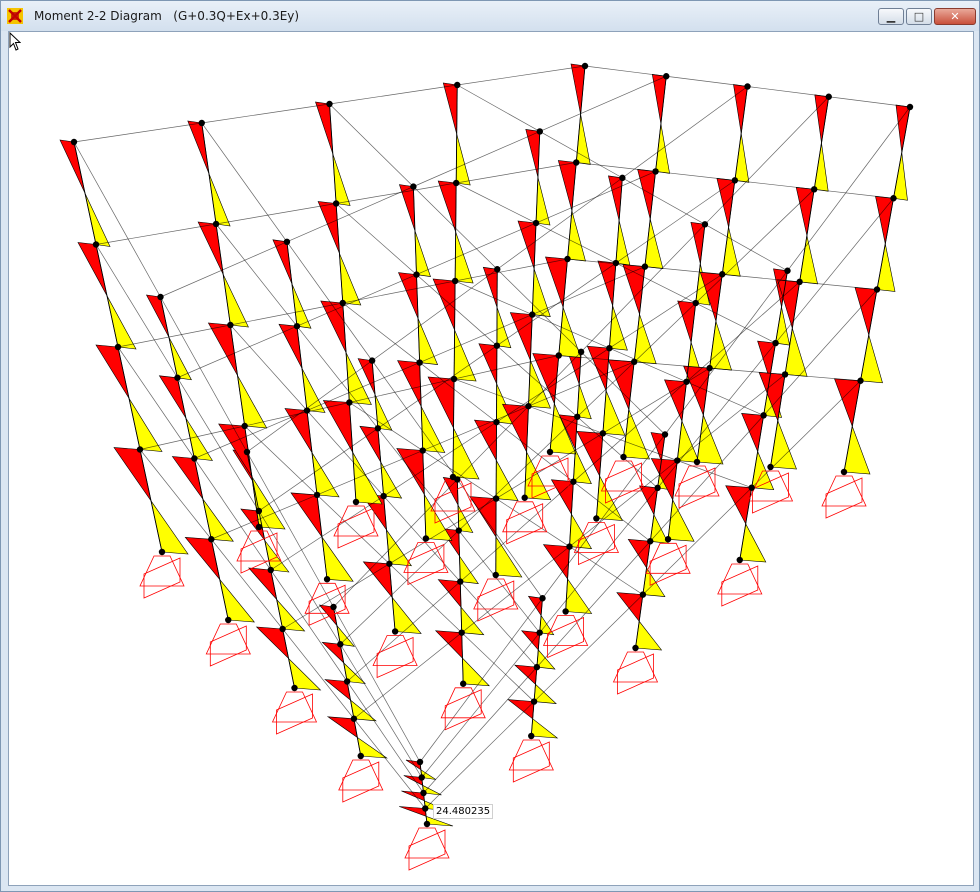  Describe the element at coordinates (891, 16) in the screenshot. I see `minimize-button: ▁` at that location.